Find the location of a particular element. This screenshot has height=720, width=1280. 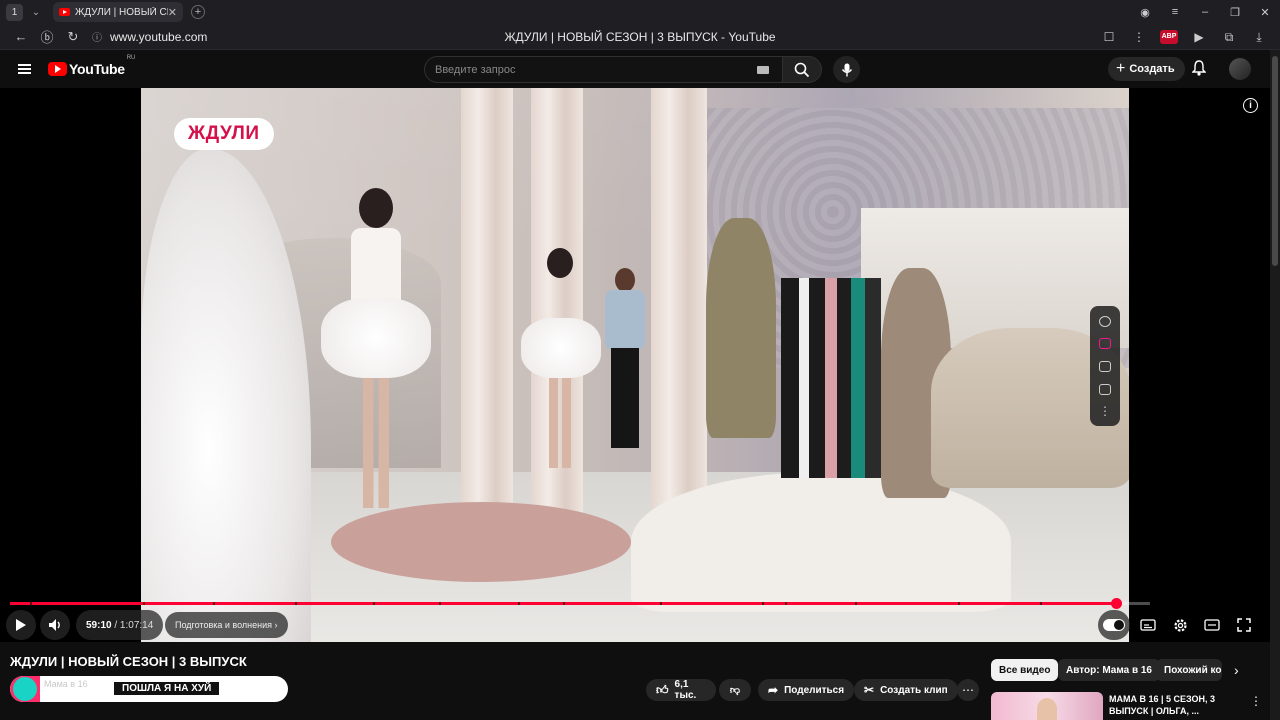

extensions-icon: ⧉ is located at coordinates (1229, 37).